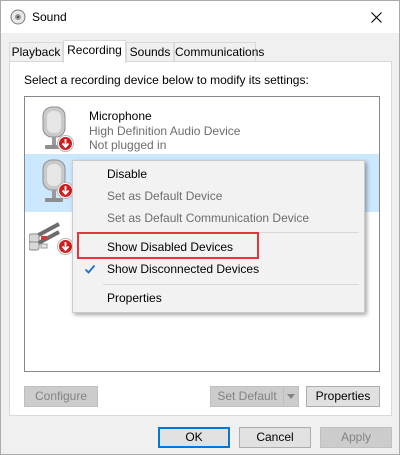 This screenshot has height=455, width=400. What do you see at coordinates (36, 52) in the screenshot?
I see `tab-playback: Playback` at bounding box center [36, 52].